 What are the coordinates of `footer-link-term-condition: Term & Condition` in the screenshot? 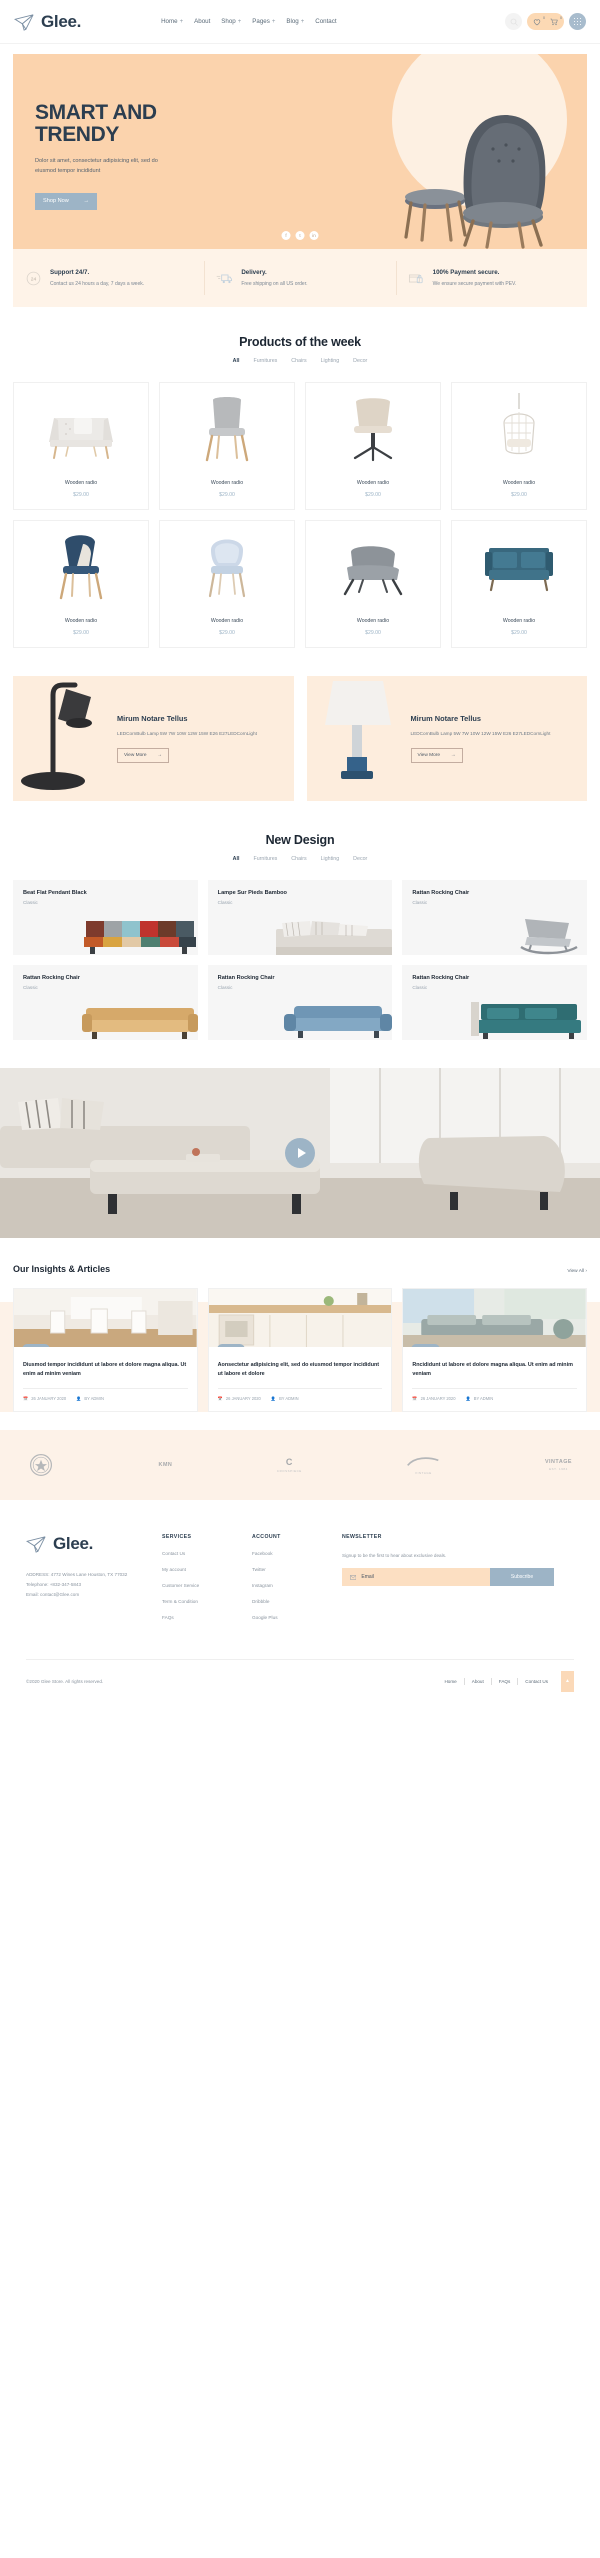 It's located at (207, 1601).